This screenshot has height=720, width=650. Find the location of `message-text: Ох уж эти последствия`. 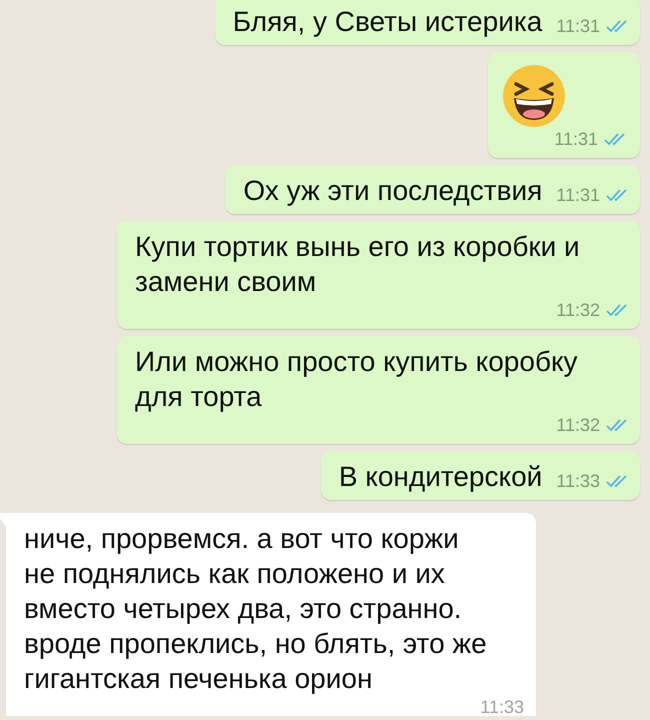

message-text: Ох уж эти последствия is located at coordinates (392, 191).